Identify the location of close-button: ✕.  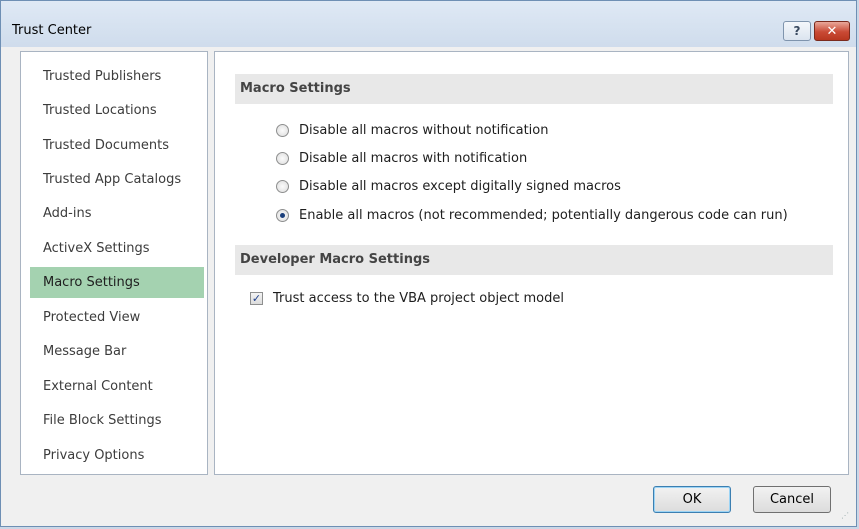
(832, 31).